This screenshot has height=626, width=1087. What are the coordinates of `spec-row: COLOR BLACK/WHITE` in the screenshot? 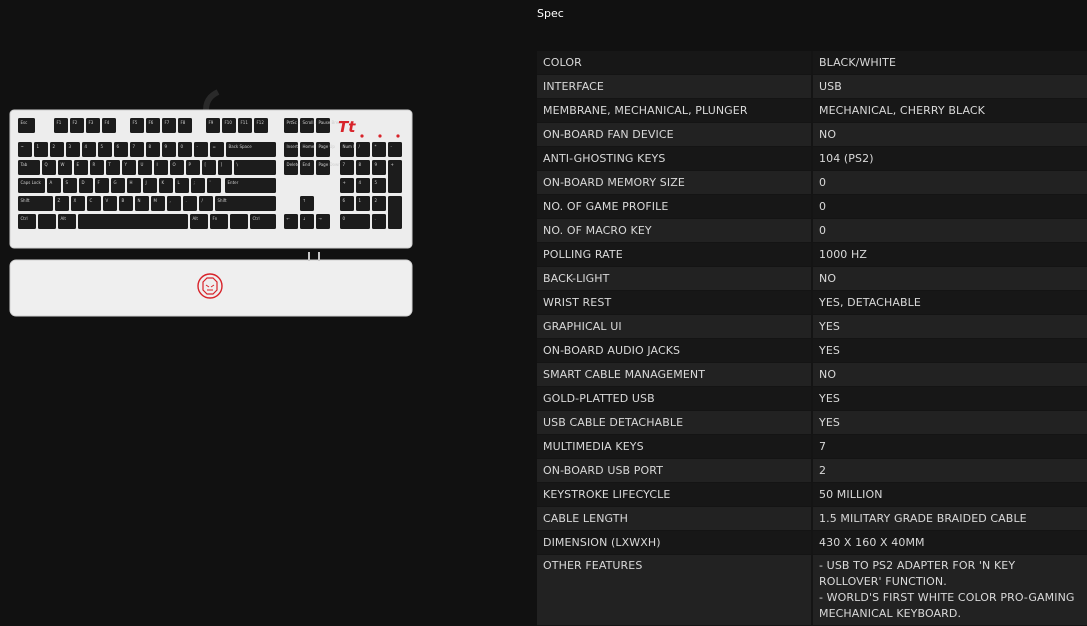 It's located at (812, 63).